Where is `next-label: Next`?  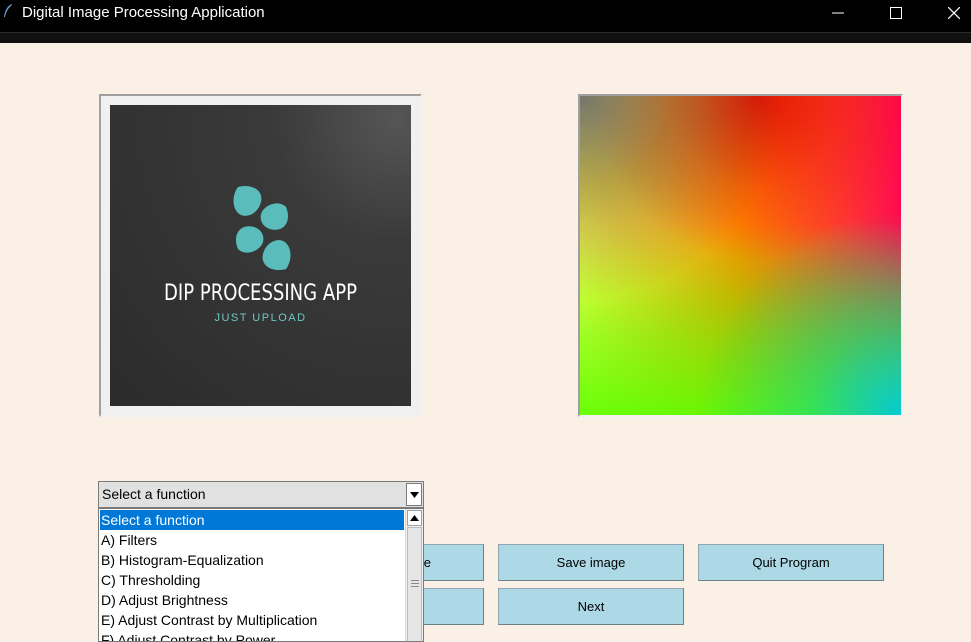 next-label: Next is located at coordinates (591, 606).